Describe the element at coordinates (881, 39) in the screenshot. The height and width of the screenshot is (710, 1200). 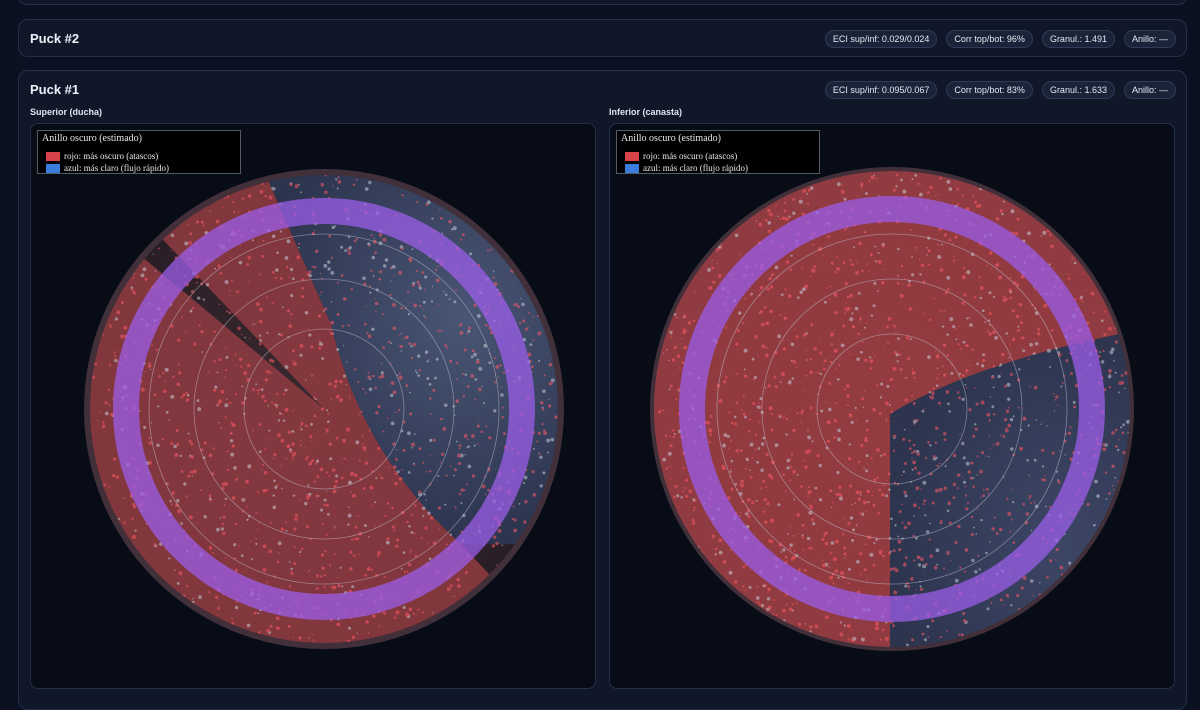
I see `eci-badge: ECI sup/inf: 0.029/0.024` at that location.